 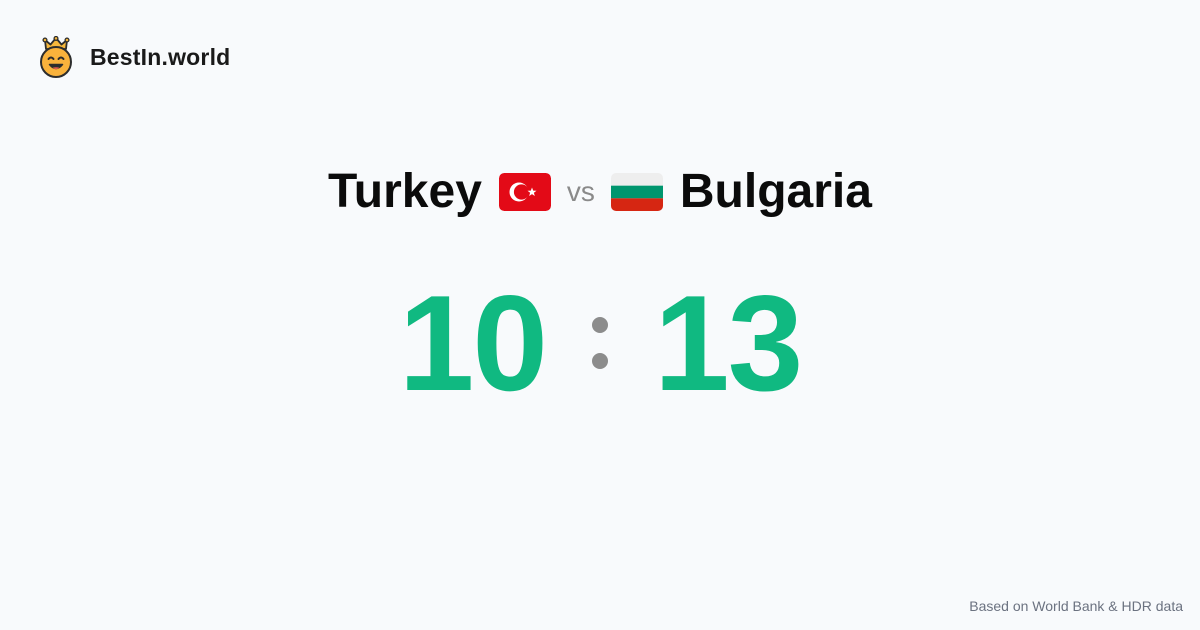 What do you see at coordinates (160, 56) in the screenshot?
I see `brand-name: BestIn.world` at bounding box center [160, 56].